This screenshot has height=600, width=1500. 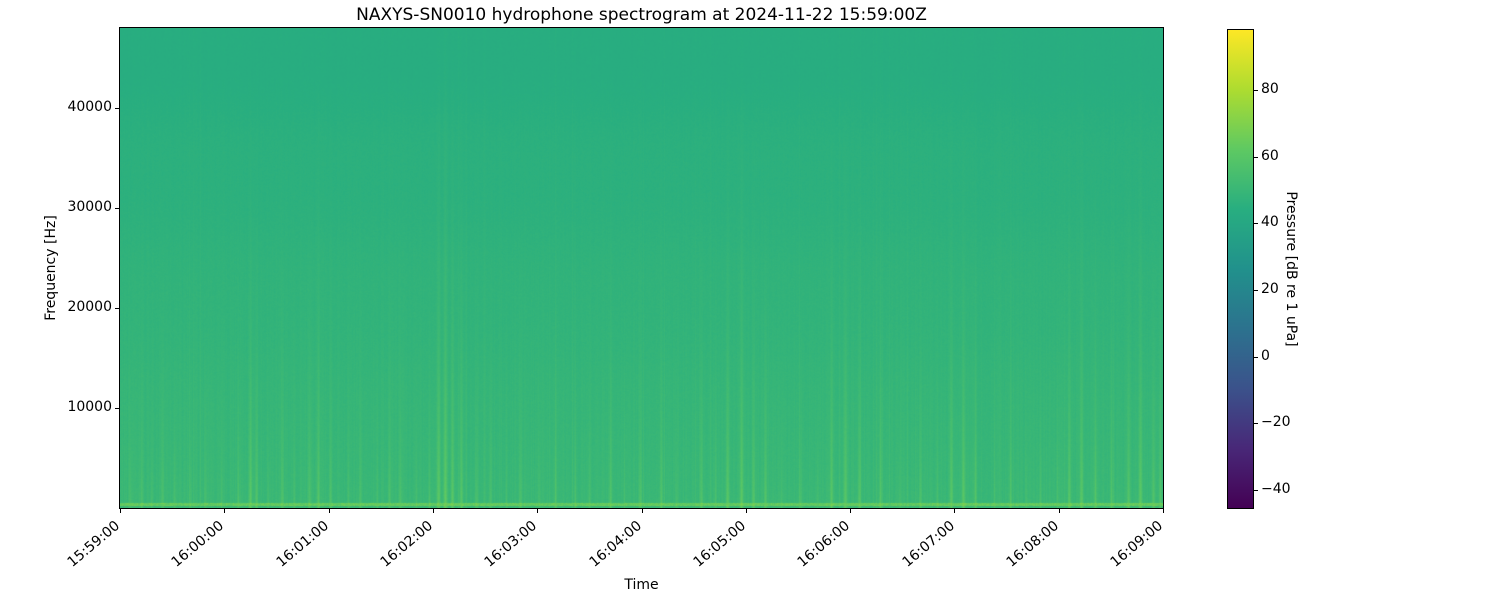 I want to click on x-tick-label: 16:03:00, so click(x=511, y=544).